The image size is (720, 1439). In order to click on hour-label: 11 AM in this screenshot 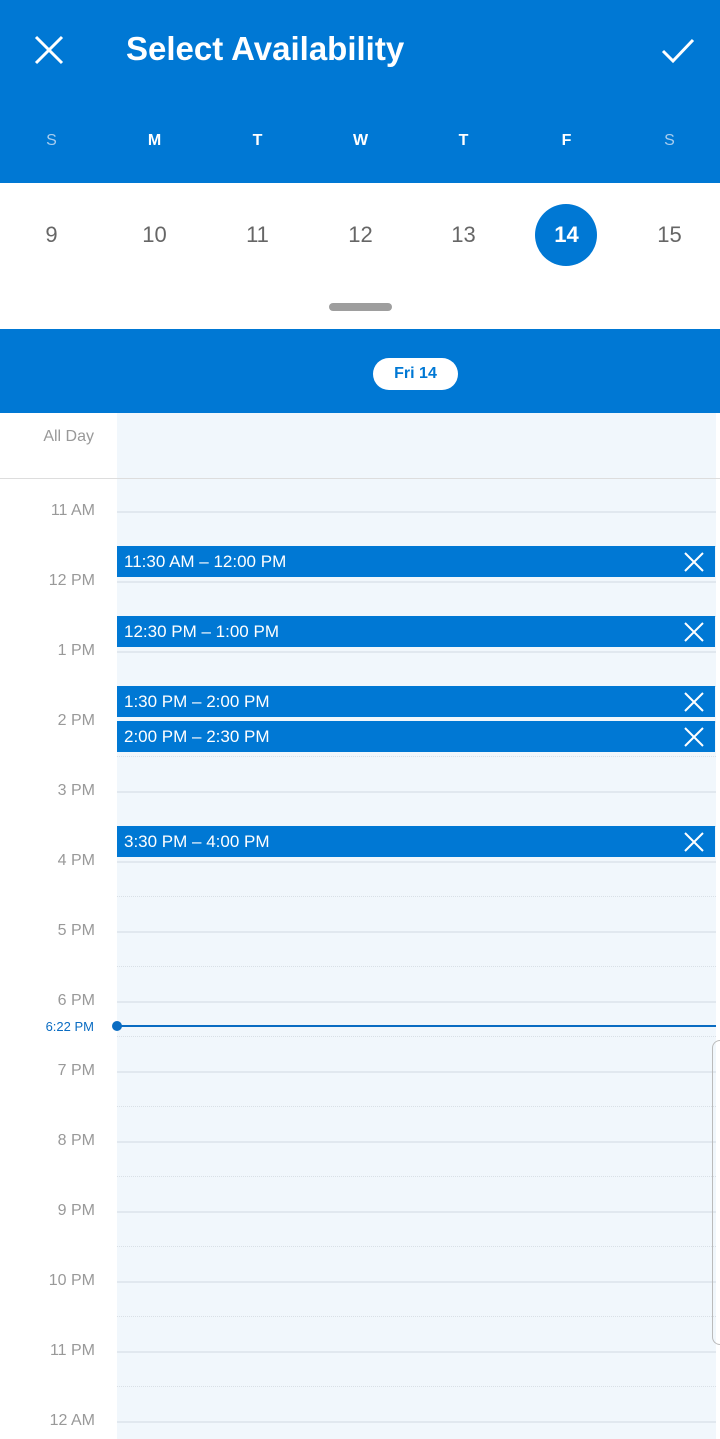, I will do `click(72, 510)`.